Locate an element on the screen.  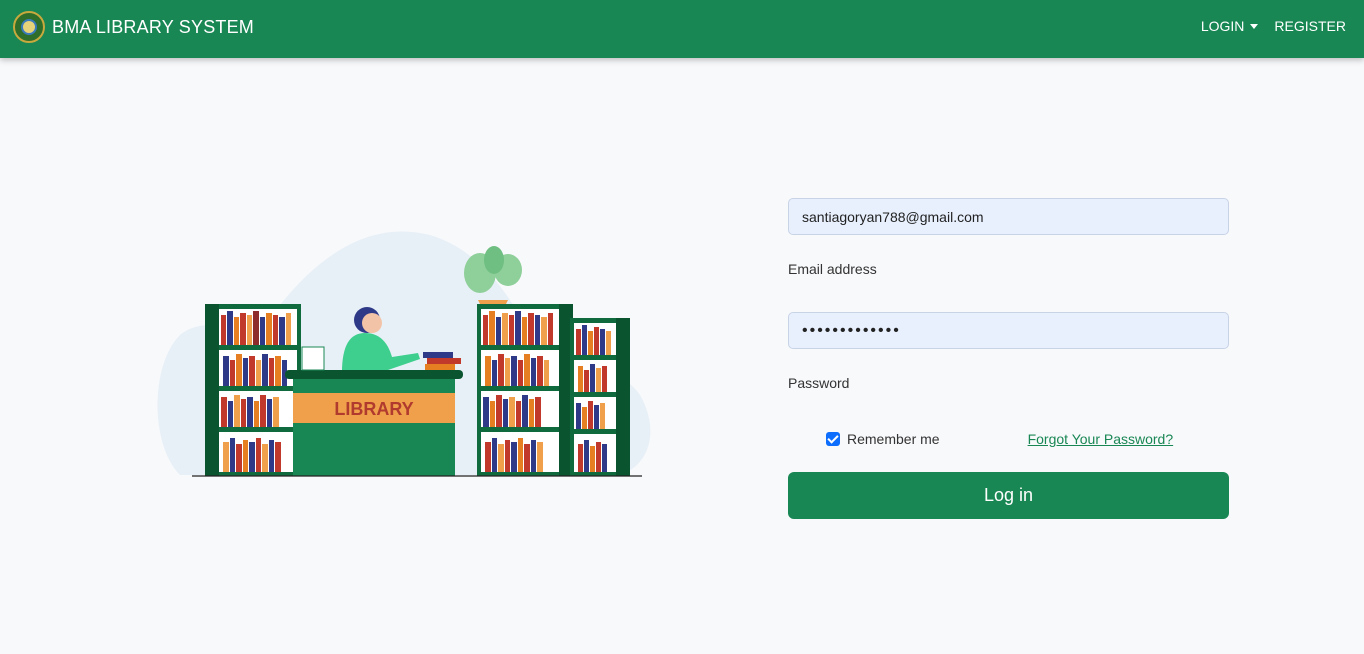
brand: BMA LIBRARY SYSTEM is located at coordinates (133, 27).